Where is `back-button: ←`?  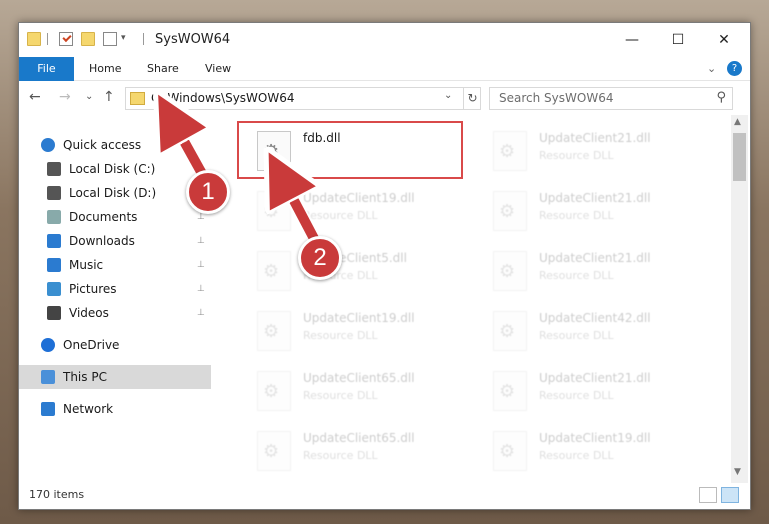
back-button: ← is located at coordinates (35, 97).